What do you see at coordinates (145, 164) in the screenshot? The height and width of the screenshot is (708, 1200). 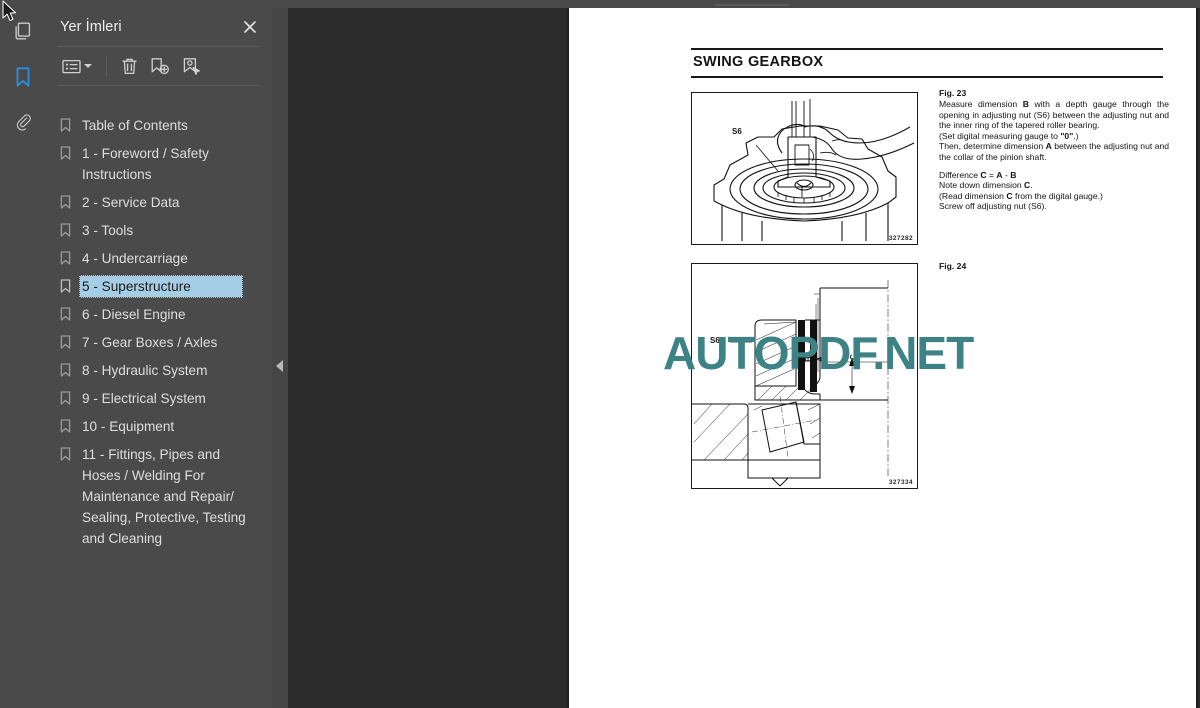 I see `bookmark-item-label: 1 - Foreword / Safety Instructions` at bounding box center [145, 164].